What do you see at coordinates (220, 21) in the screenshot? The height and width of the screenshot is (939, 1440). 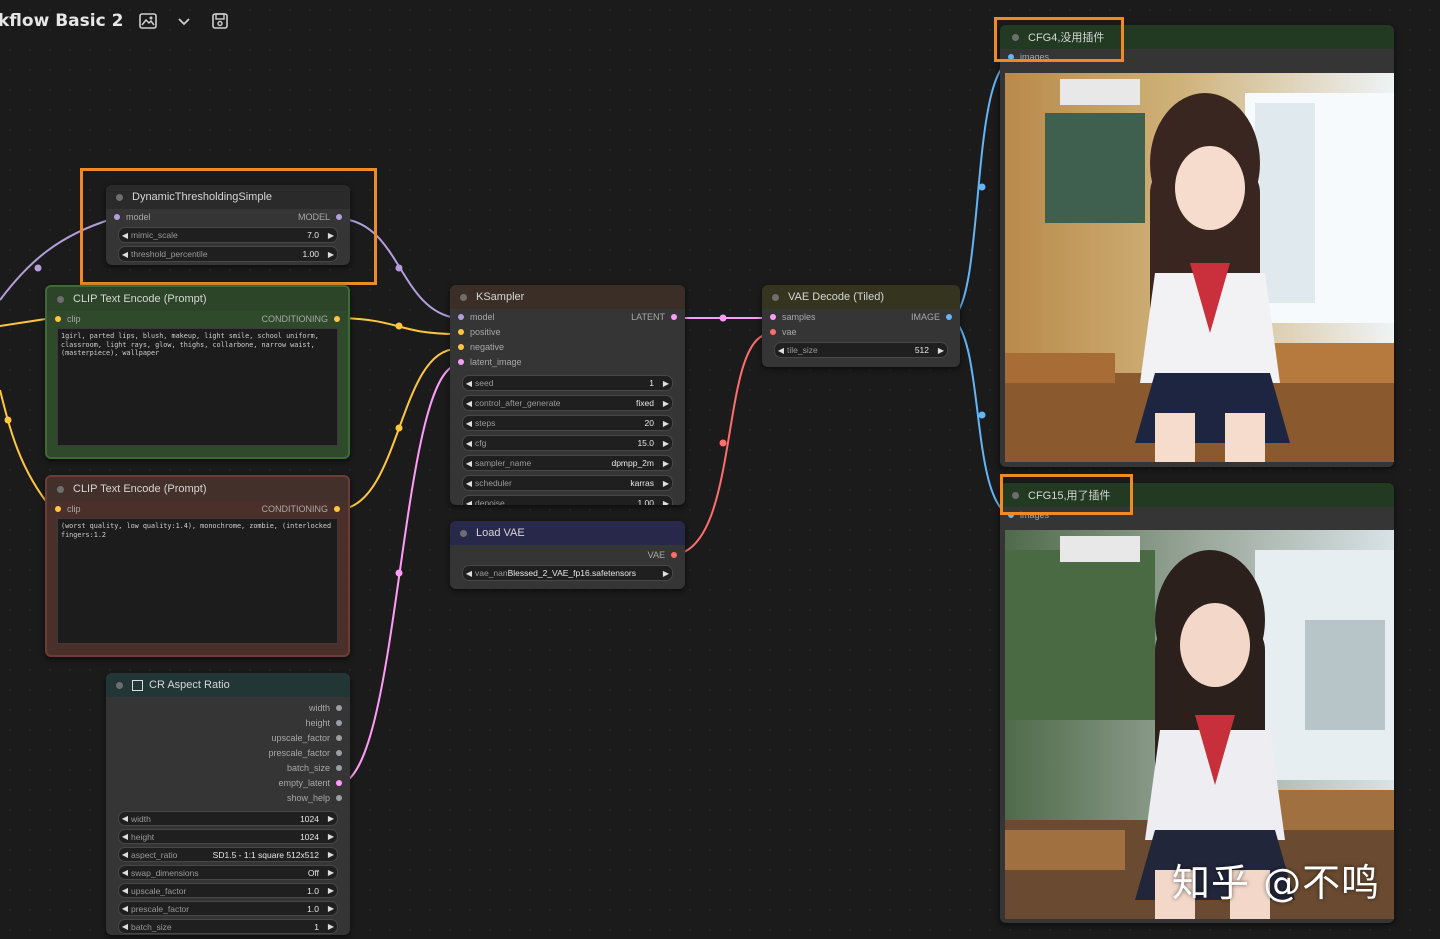 I see `save-icon` at bounding box center [220, 21].